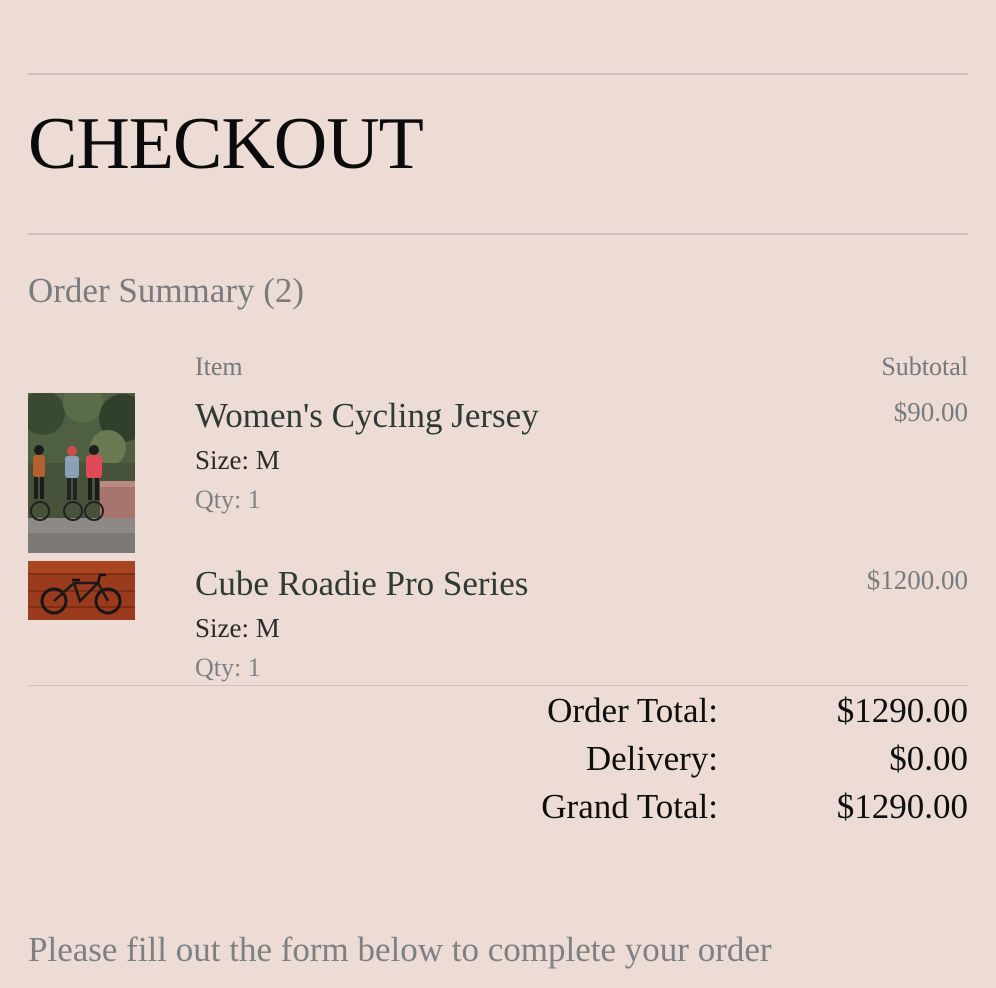 The width and height of the screenshot is (996, 988). What do you see at coordinates (928, 758) in the screenshot?
I see `delivery-value: $0.00` at bounding box center [928, 758].